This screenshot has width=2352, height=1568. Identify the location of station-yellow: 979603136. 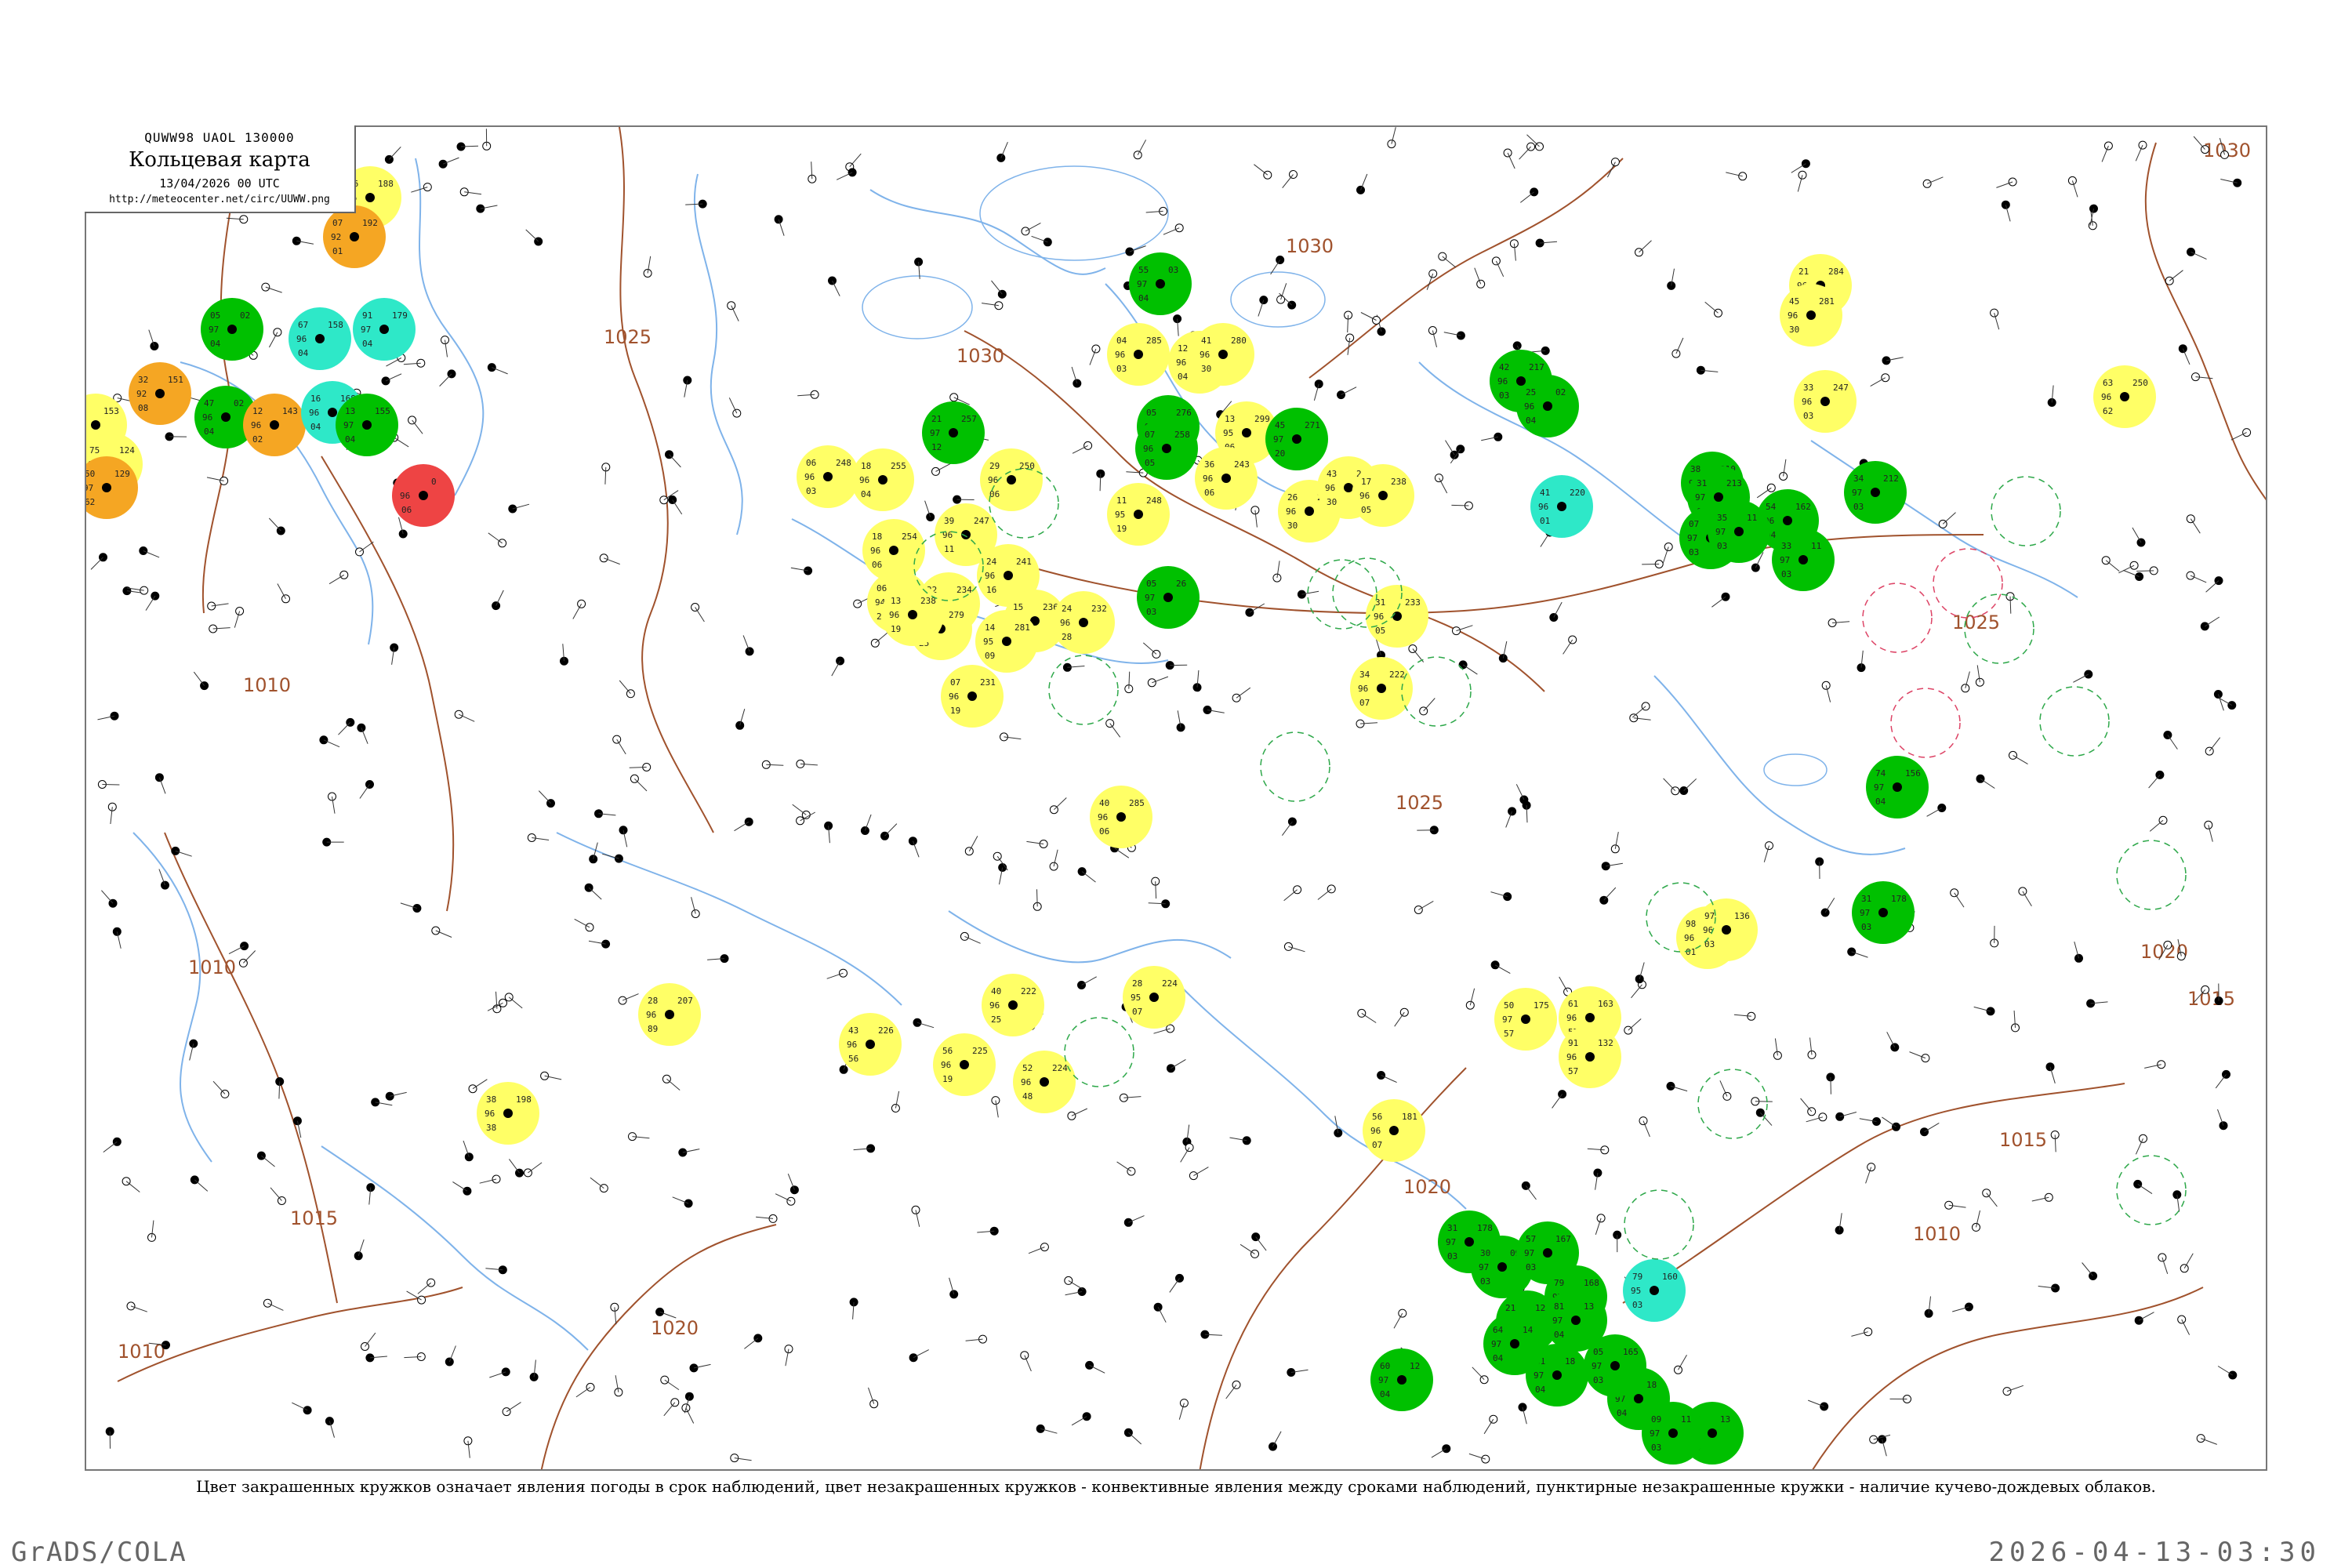
(1726, 930).